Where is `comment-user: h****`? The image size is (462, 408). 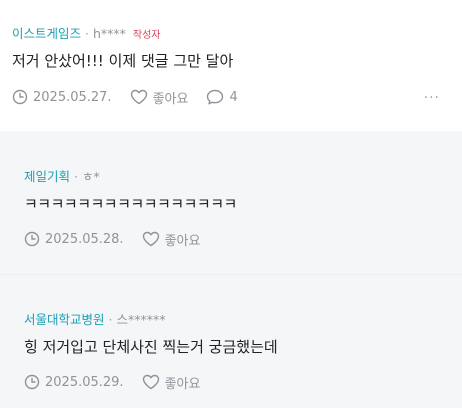 comment-user: h**** is located at coordinates (109, 33).